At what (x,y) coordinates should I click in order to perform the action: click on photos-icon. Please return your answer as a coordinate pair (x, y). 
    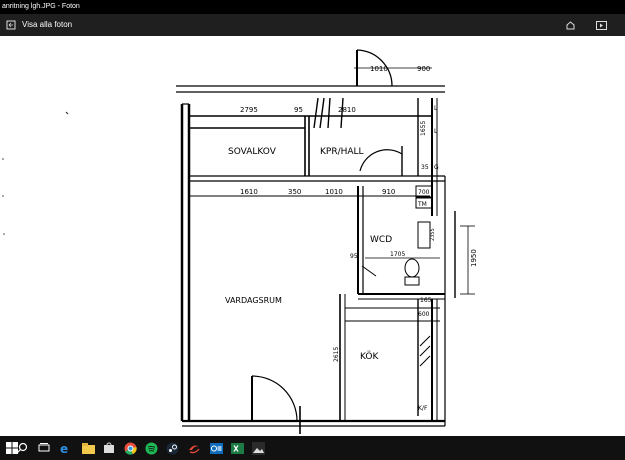
    Looking at the image, I should click on (258, 448).